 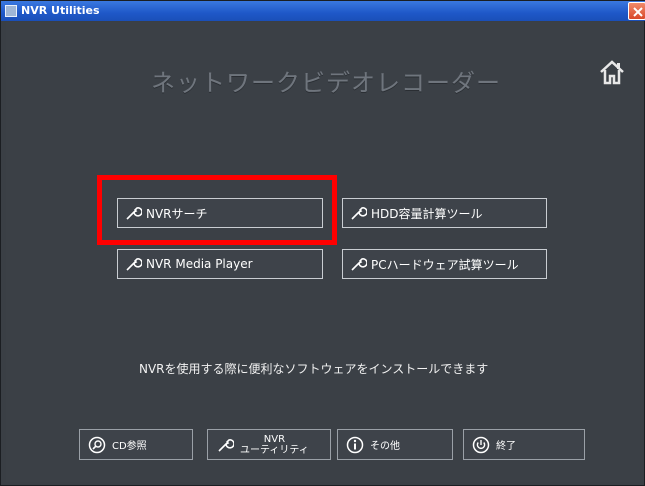 I want to click on home-icon, so click(x=612, y=72).